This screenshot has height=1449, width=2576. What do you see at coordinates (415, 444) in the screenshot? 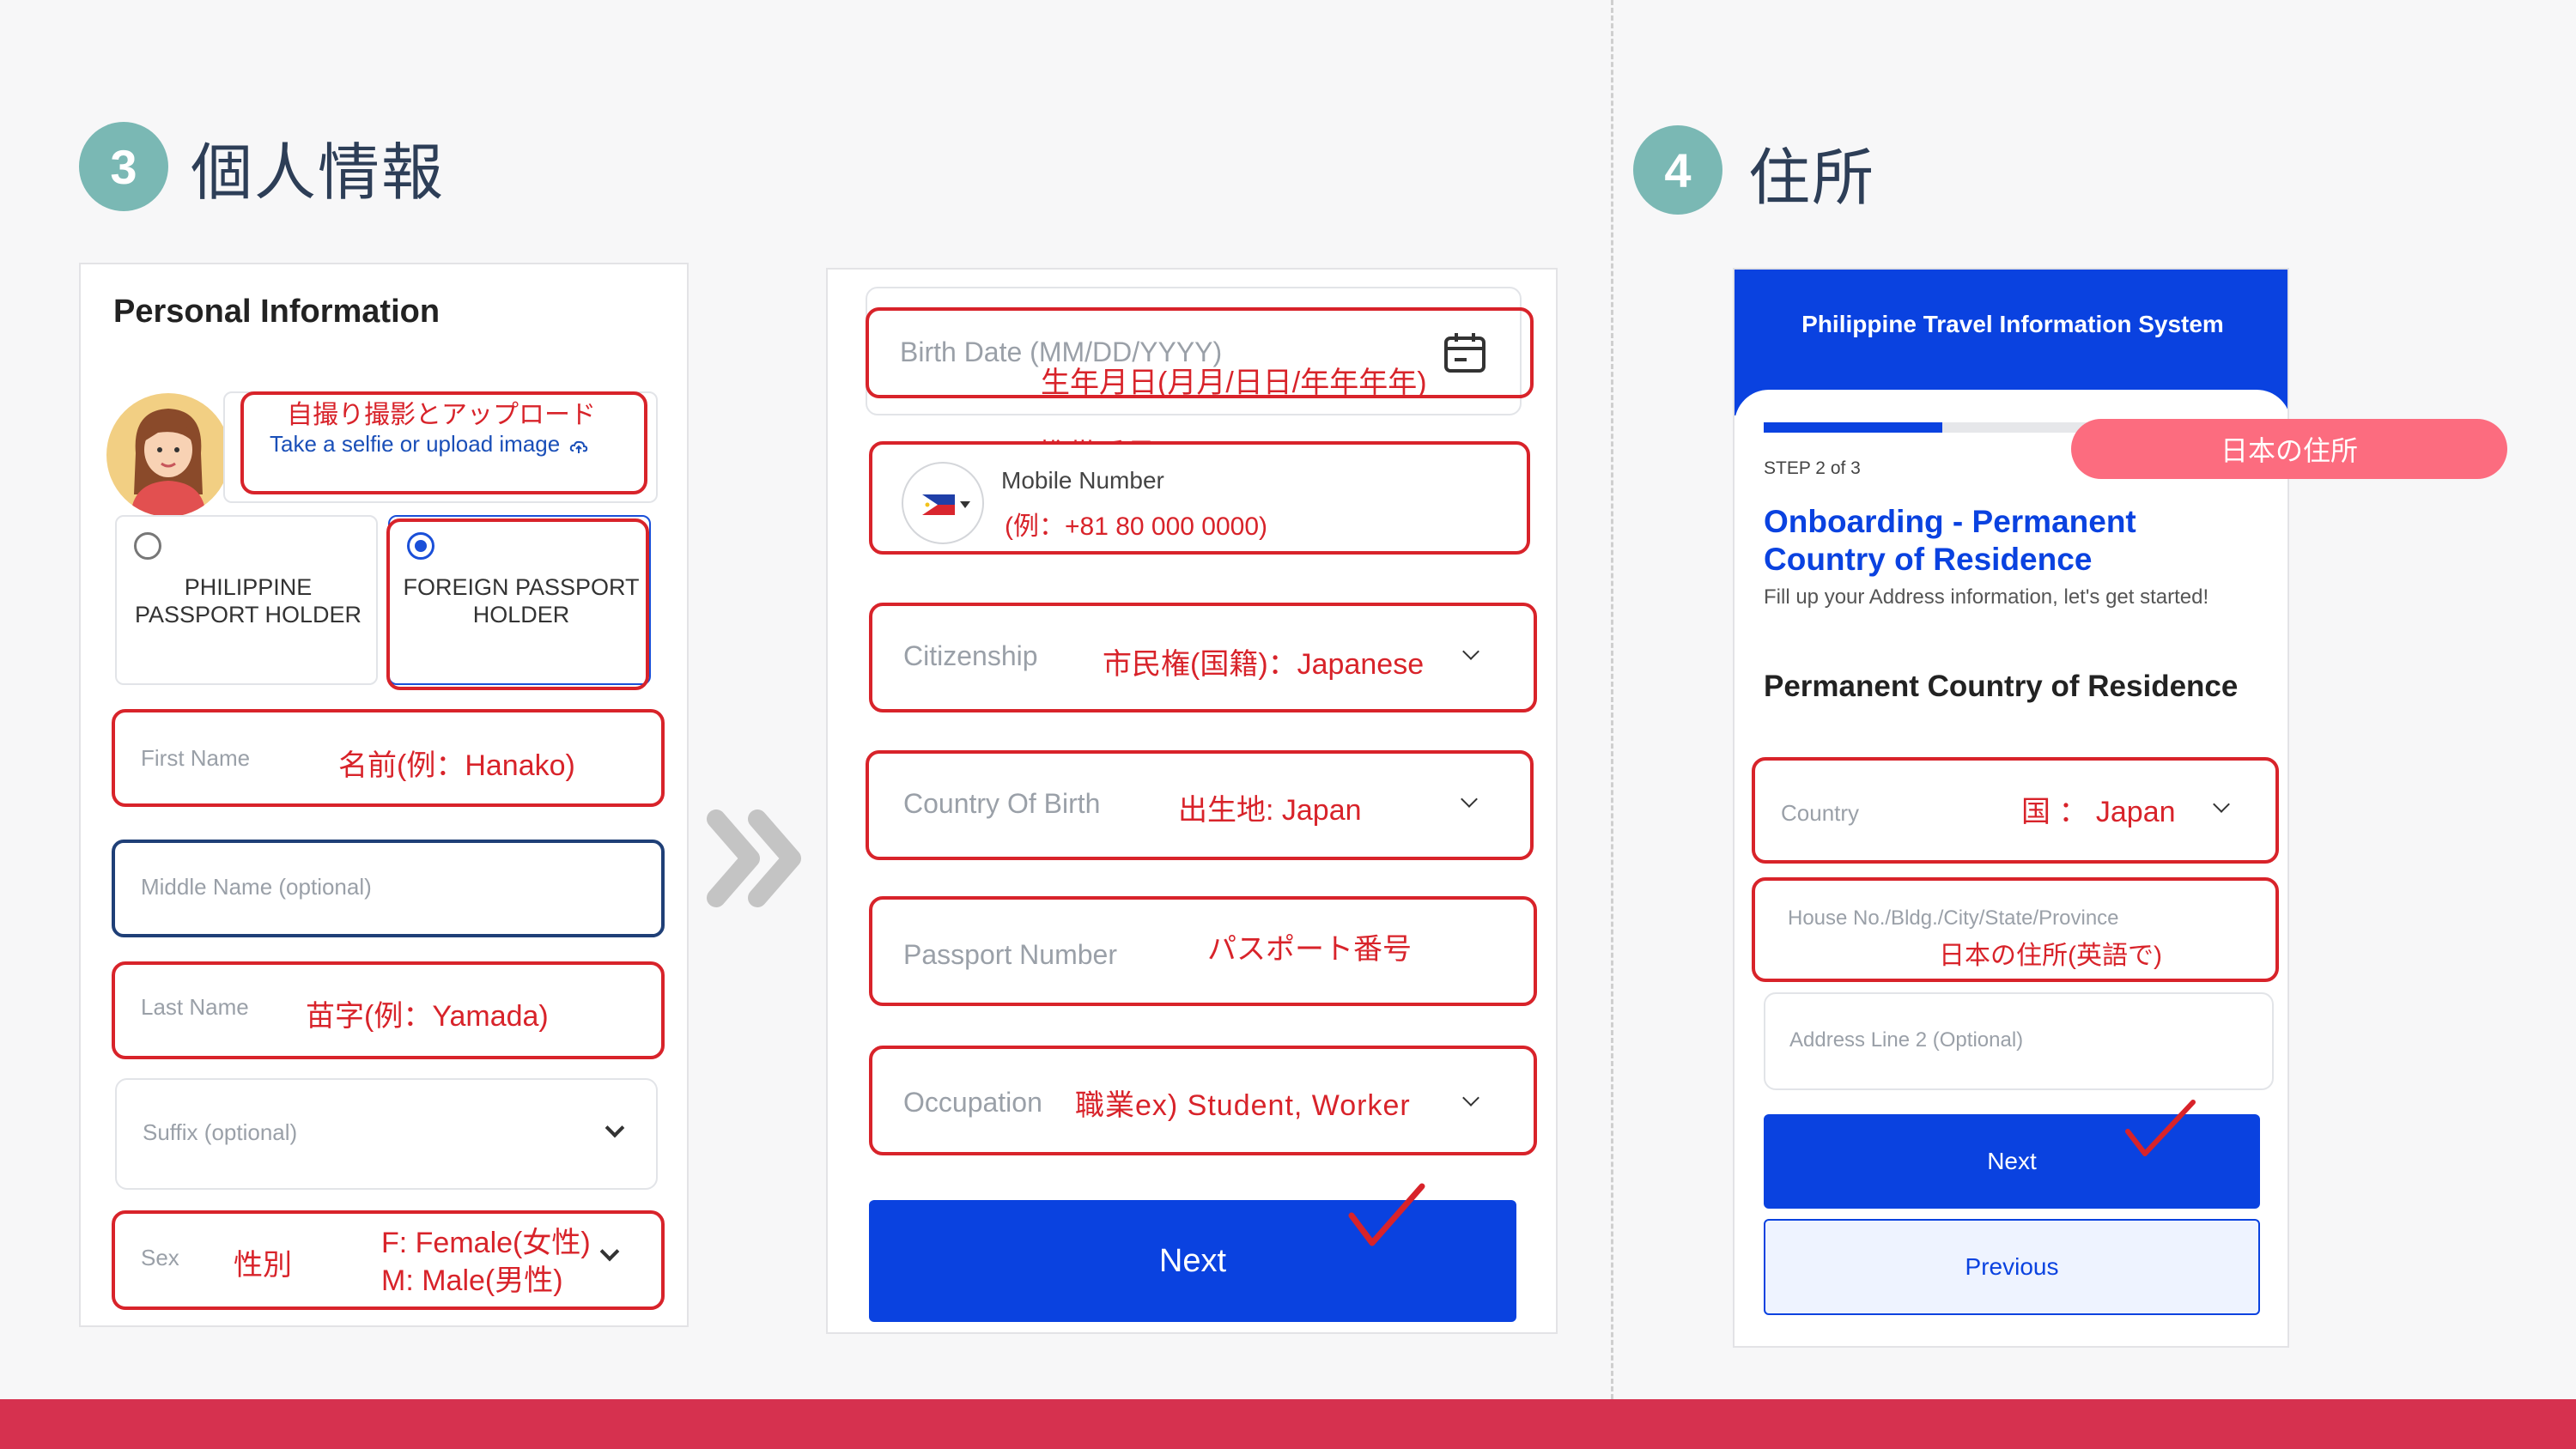
I see `selfie-link-text: Take a selfie or upload image` at bounding box center [415, 444].